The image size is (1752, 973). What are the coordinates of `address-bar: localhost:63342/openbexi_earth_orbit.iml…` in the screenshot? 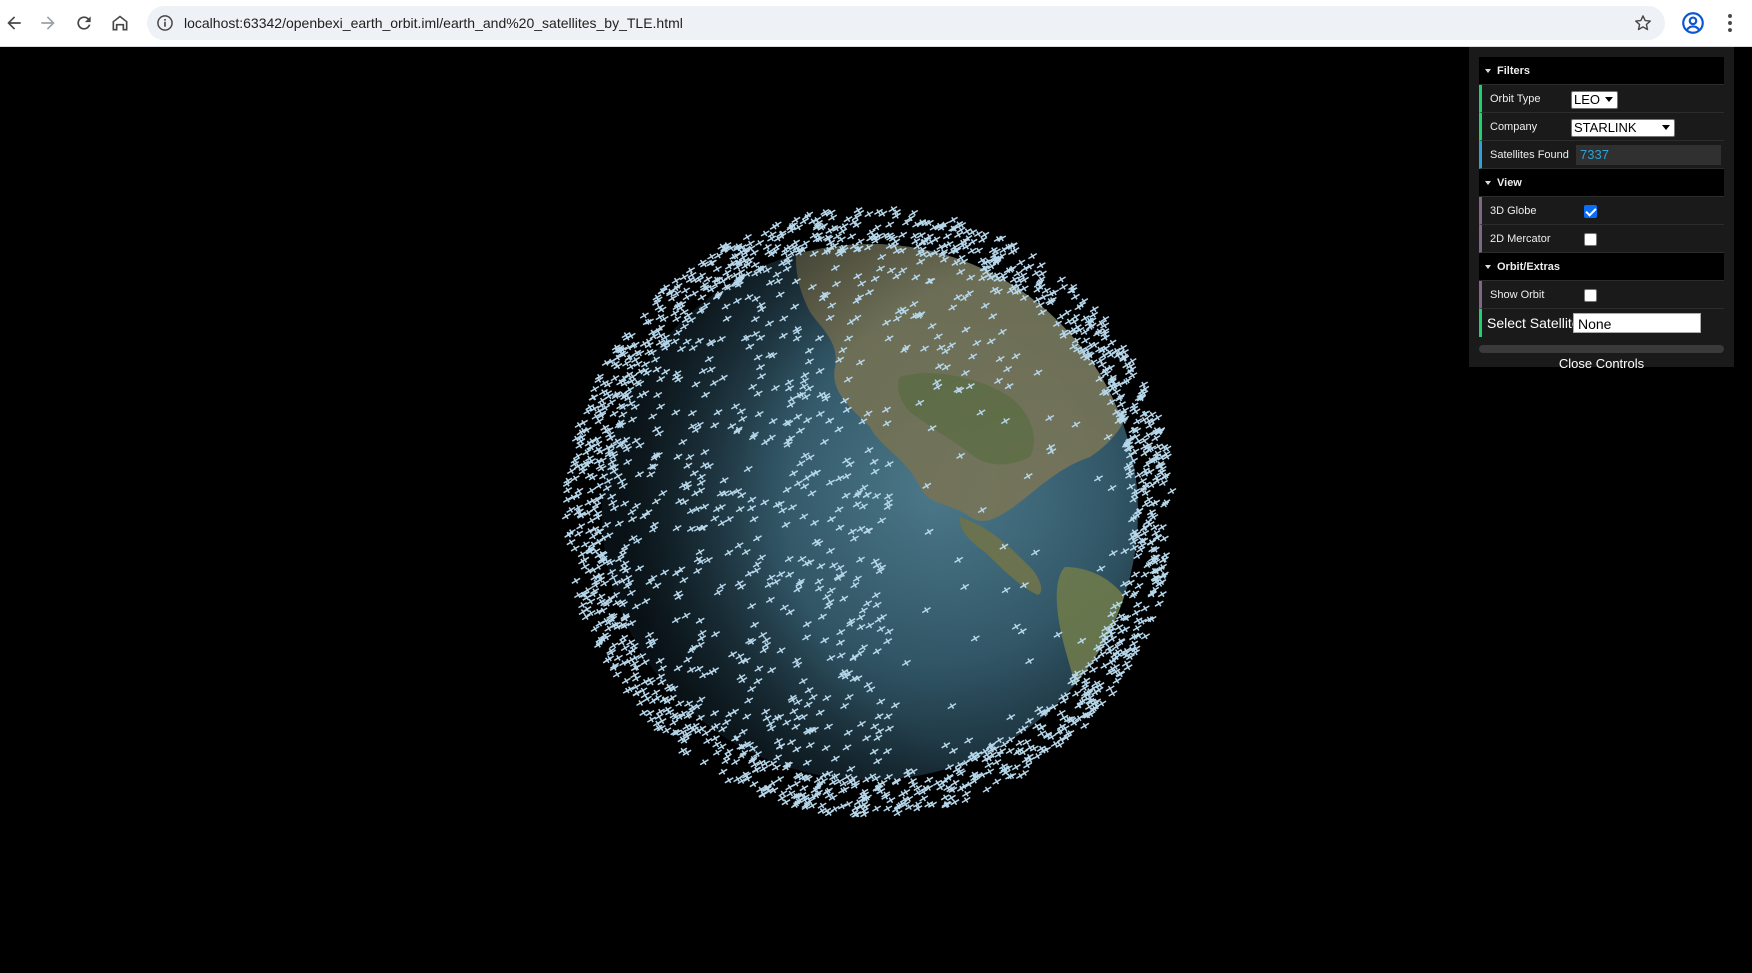 It's located at (906, 23).